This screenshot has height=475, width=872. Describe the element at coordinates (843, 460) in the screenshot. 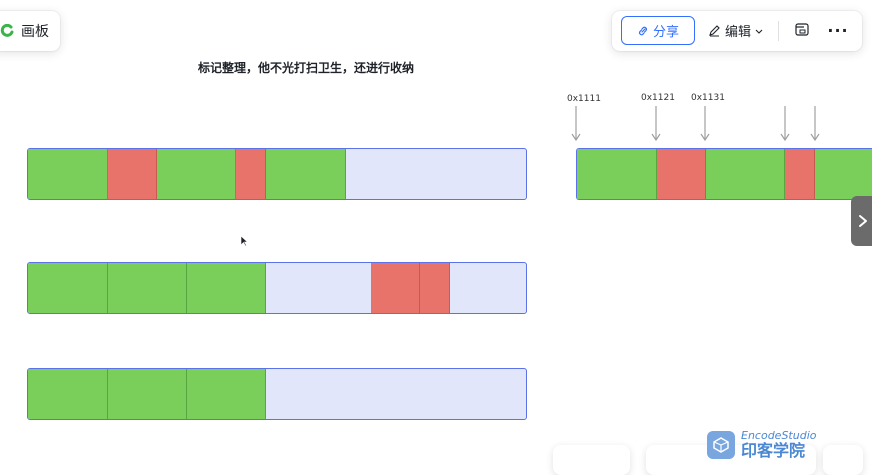

I see `help-button` at that location.